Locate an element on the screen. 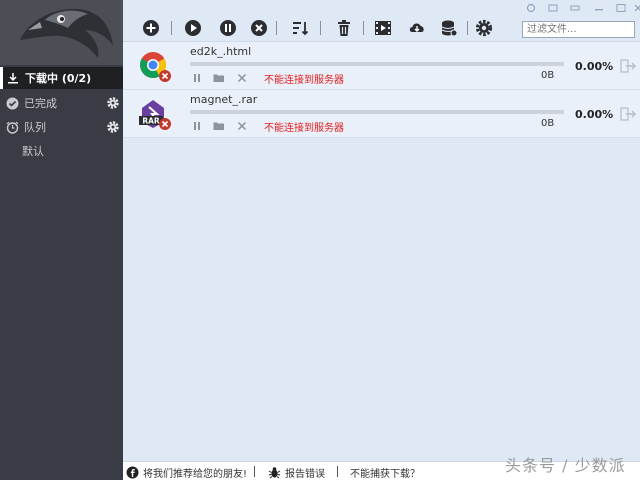 The width and height of the screenshot is (640, 480). cannot-capture-link: 不能捕获下载？ is located at coordinates (385, 472).